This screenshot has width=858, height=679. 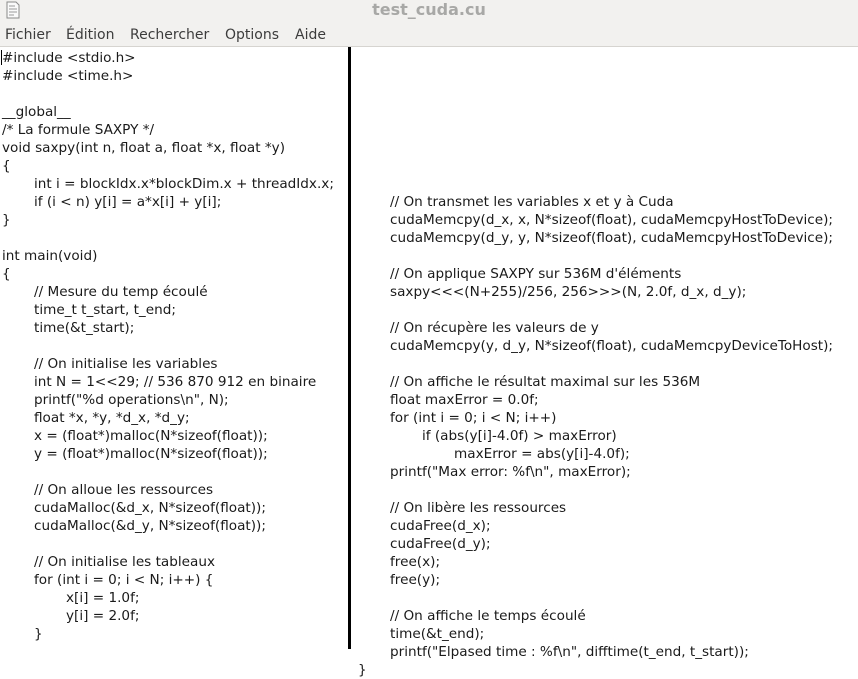 I want to click on code-line: x = (float*)malloc(N*sizeof(float));, so click(x=151, y=436).